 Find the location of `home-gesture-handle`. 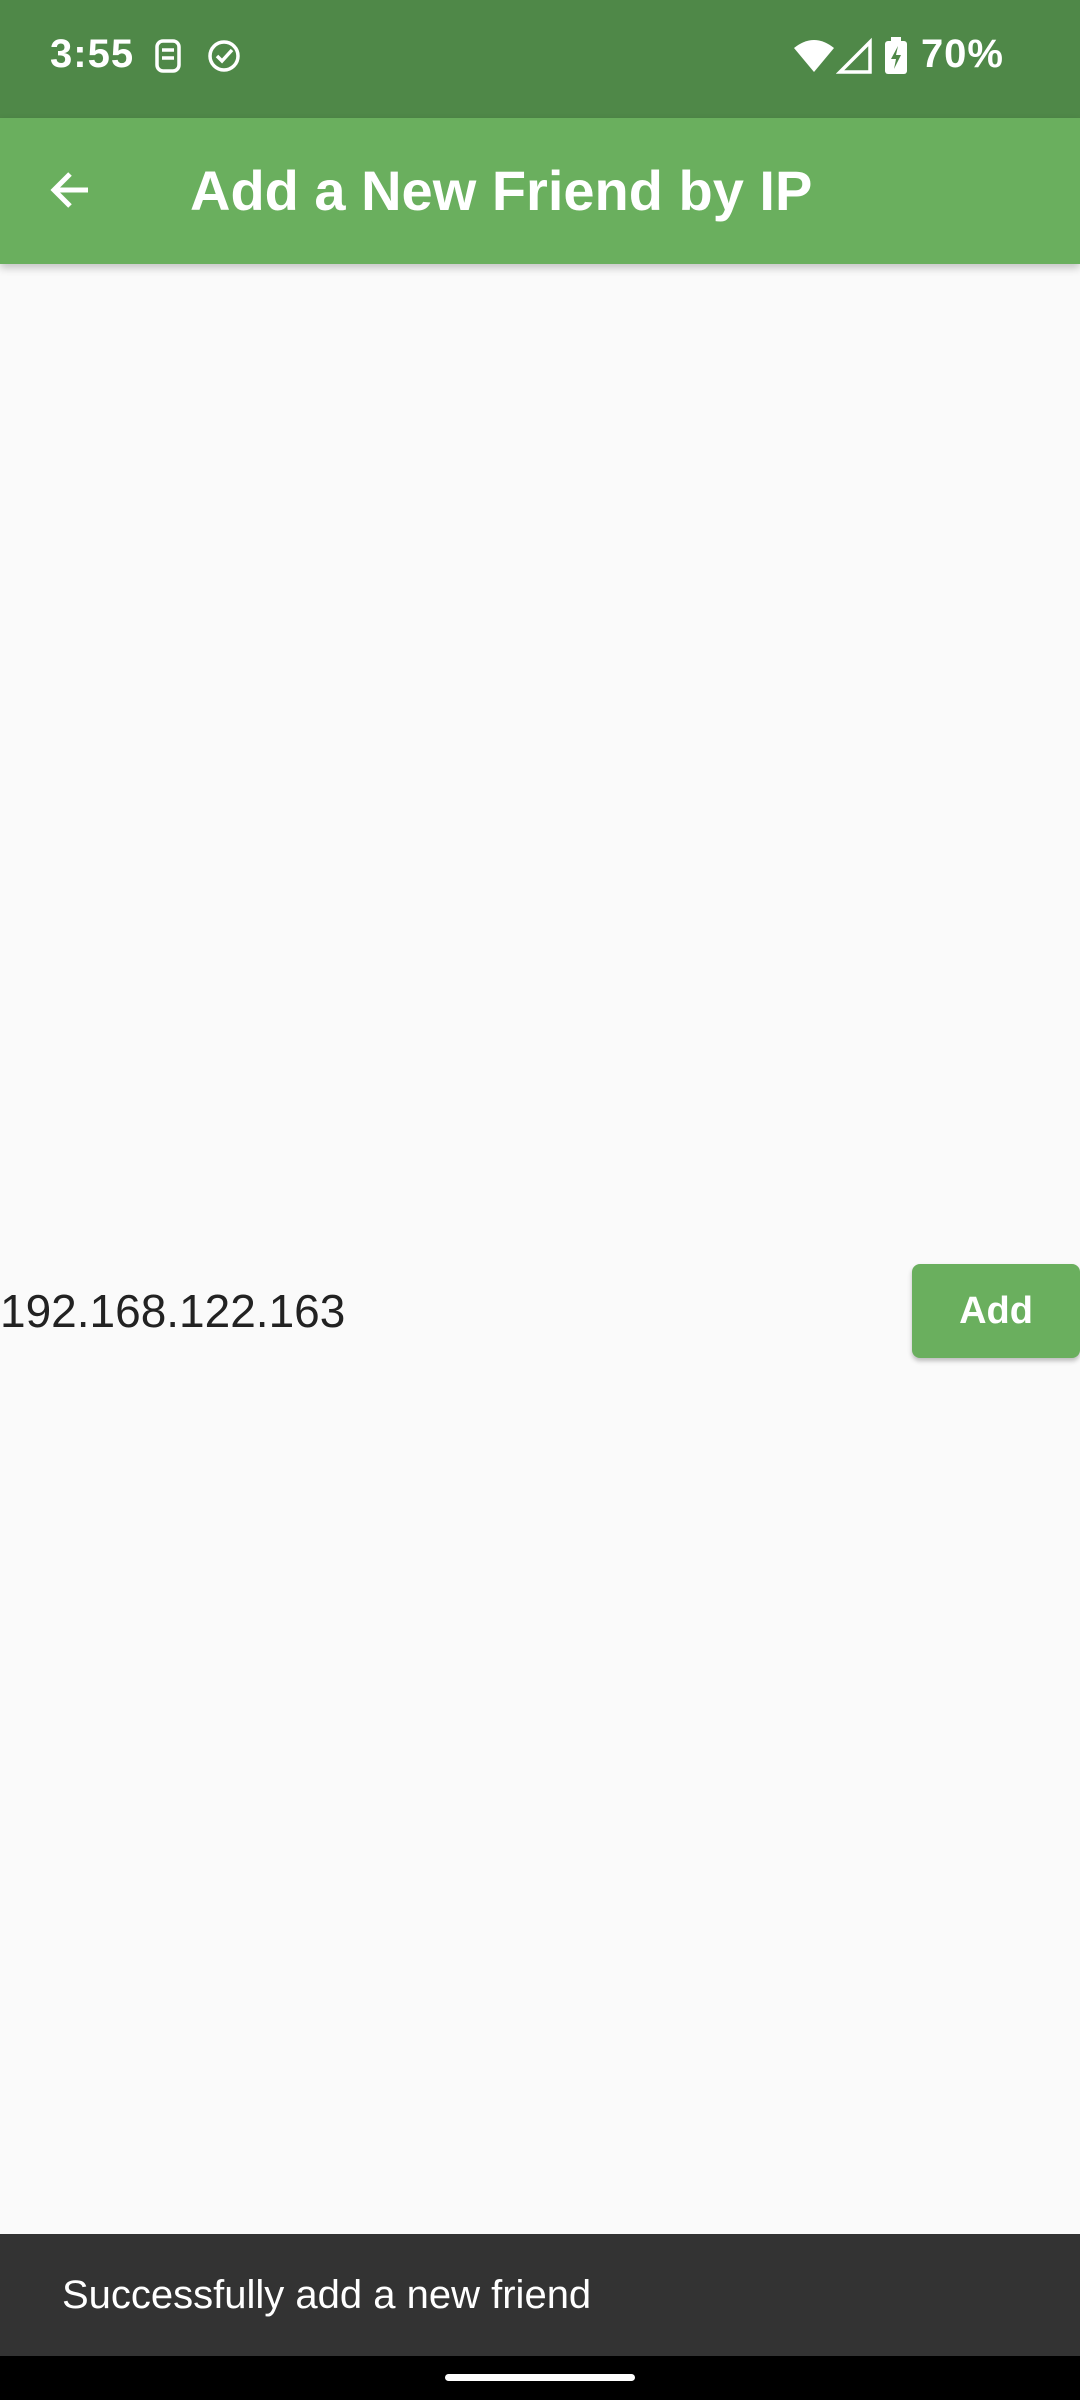

home-gesture-handle is located at coordinates (540, 2377).